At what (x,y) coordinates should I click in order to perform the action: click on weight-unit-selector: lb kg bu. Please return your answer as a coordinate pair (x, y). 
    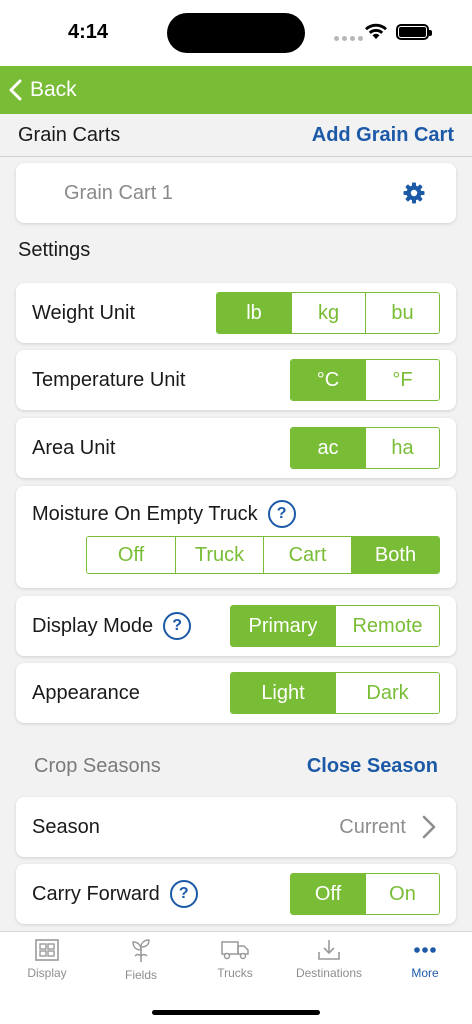
    Looking at the image, I should click on (328, 313).